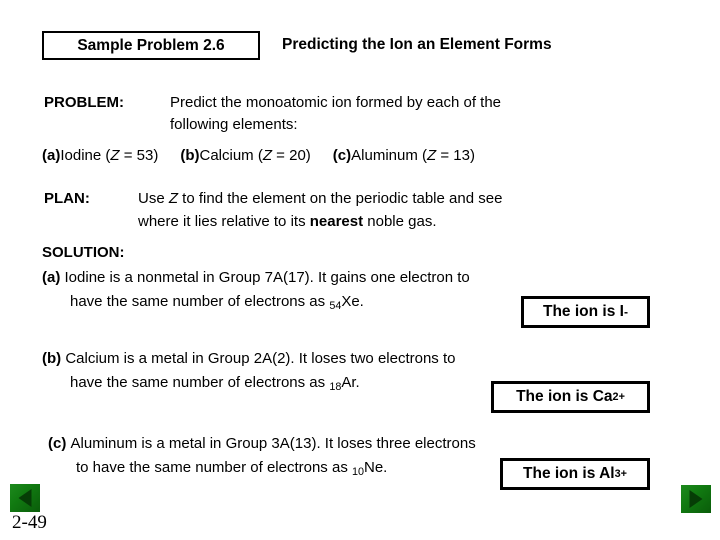  I want to click on sample-problem-badge-label: Sample Problem 2.6, so click(151, 45).